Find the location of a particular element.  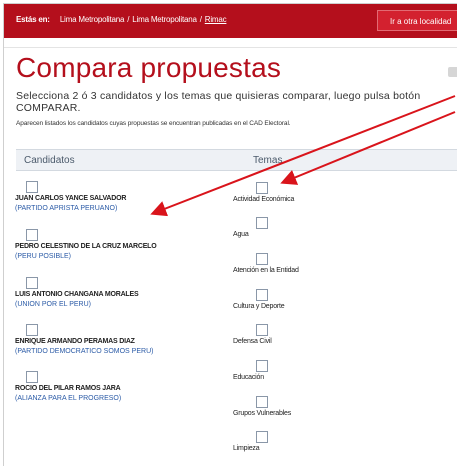

topic-label: Defensa Civil is located at coordinates (252, 341).